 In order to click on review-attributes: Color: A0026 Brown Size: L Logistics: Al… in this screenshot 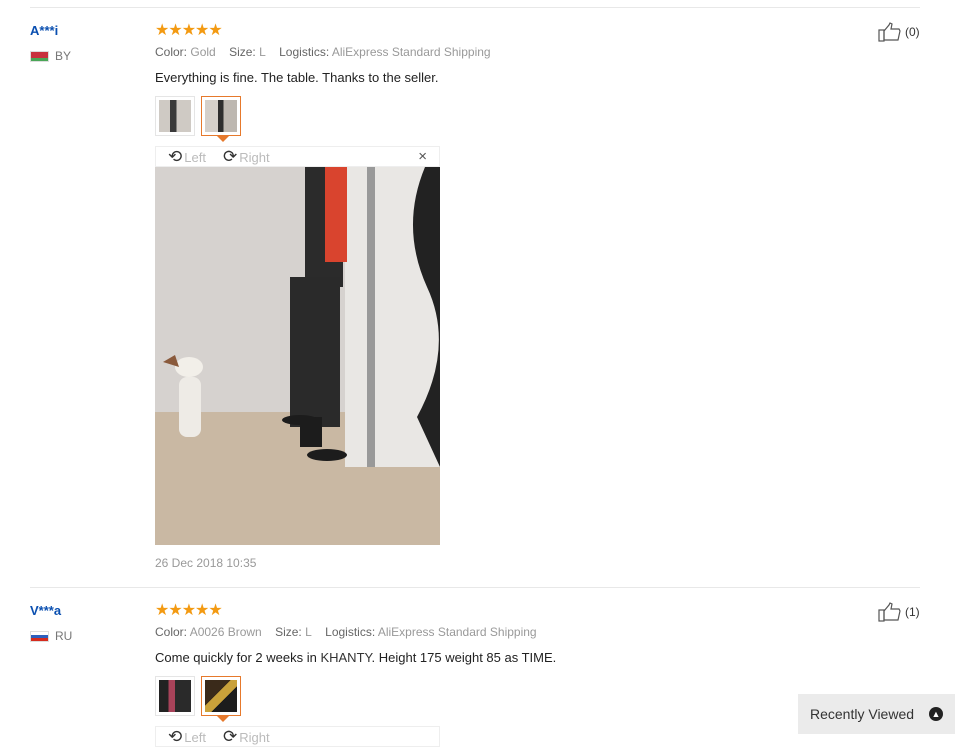, I will do `click(351, 632)`.